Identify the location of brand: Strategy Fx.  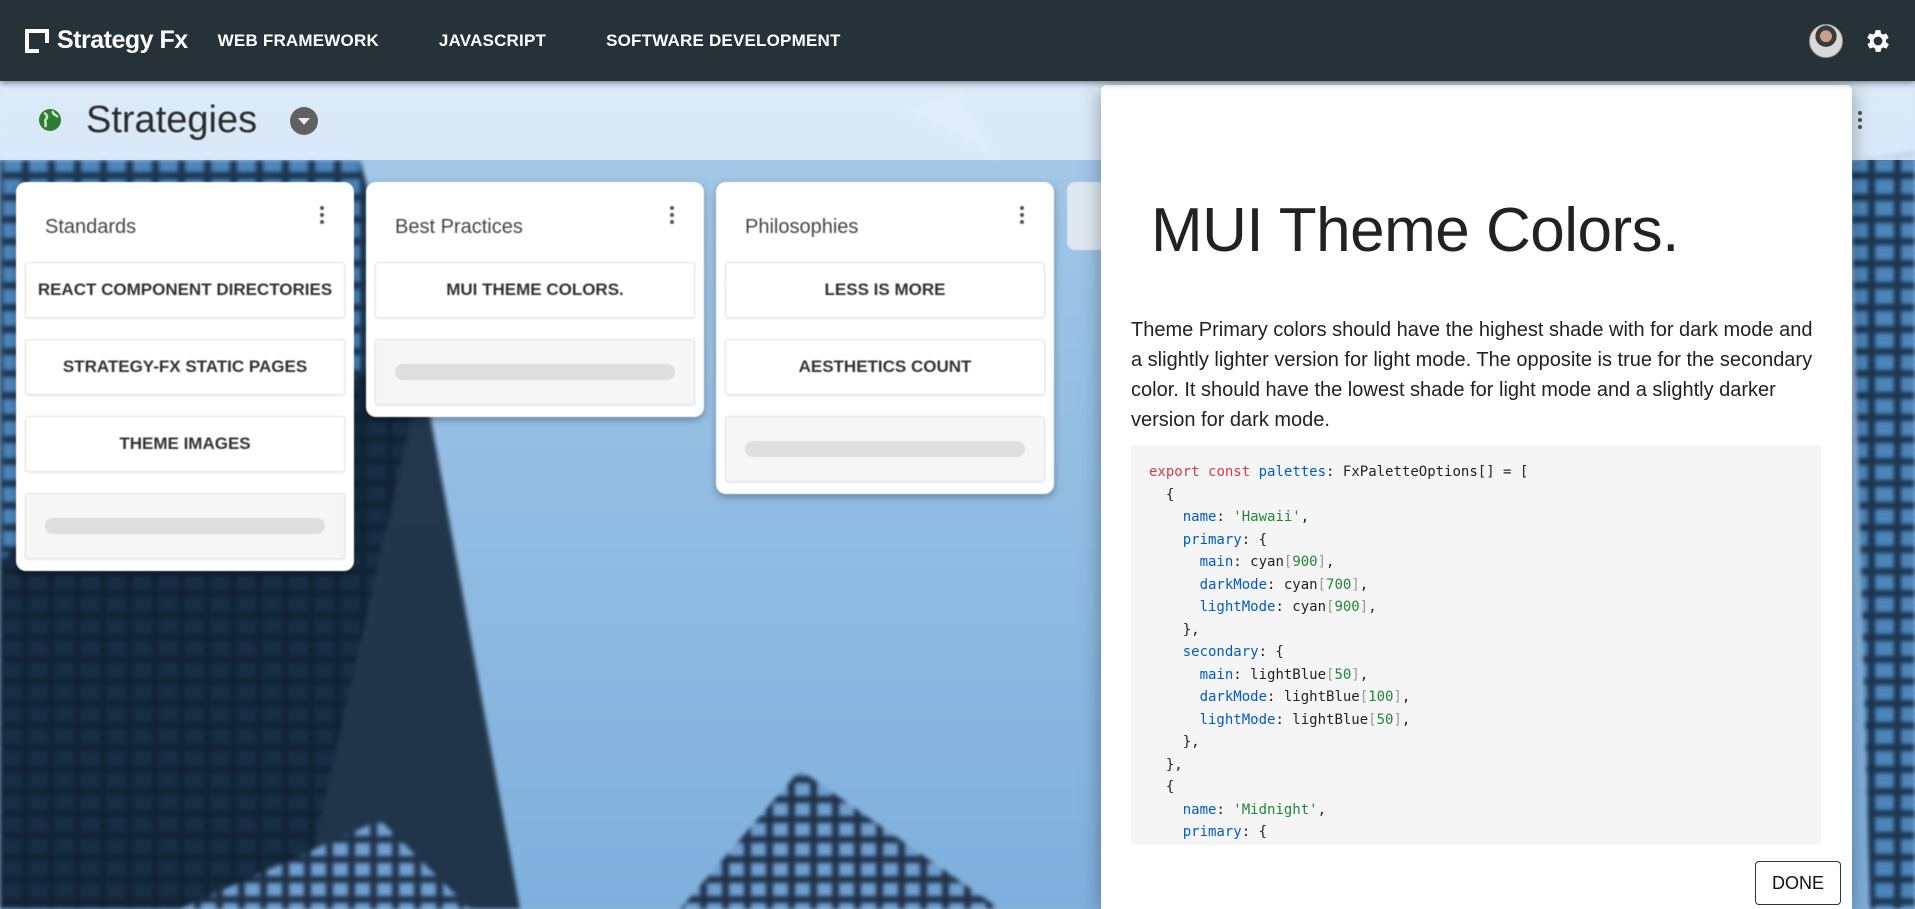
(106, 40).